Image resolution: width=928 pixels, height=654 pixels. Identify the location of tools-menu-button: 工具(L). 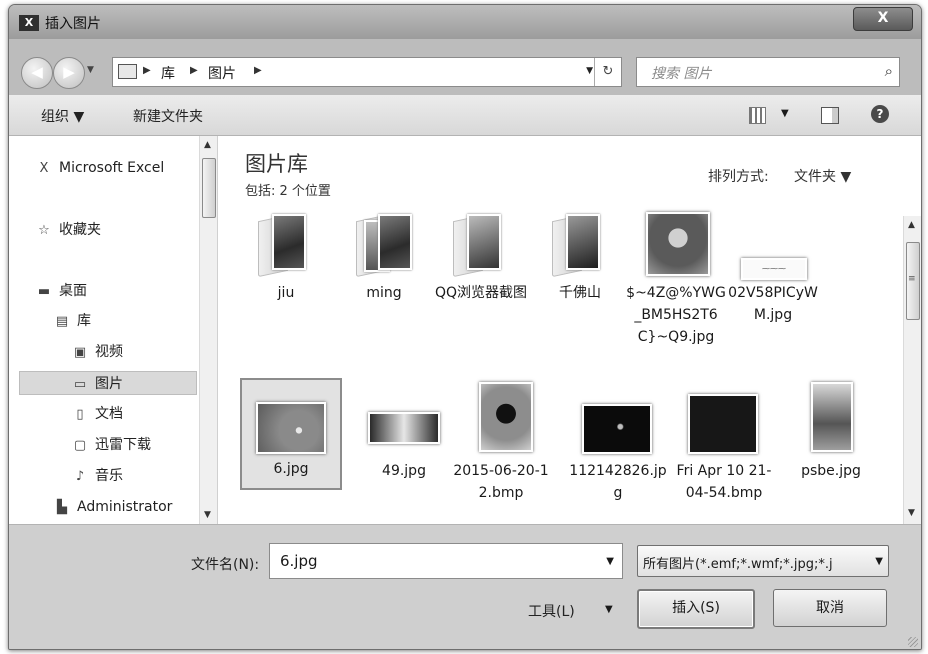
(551, 611).